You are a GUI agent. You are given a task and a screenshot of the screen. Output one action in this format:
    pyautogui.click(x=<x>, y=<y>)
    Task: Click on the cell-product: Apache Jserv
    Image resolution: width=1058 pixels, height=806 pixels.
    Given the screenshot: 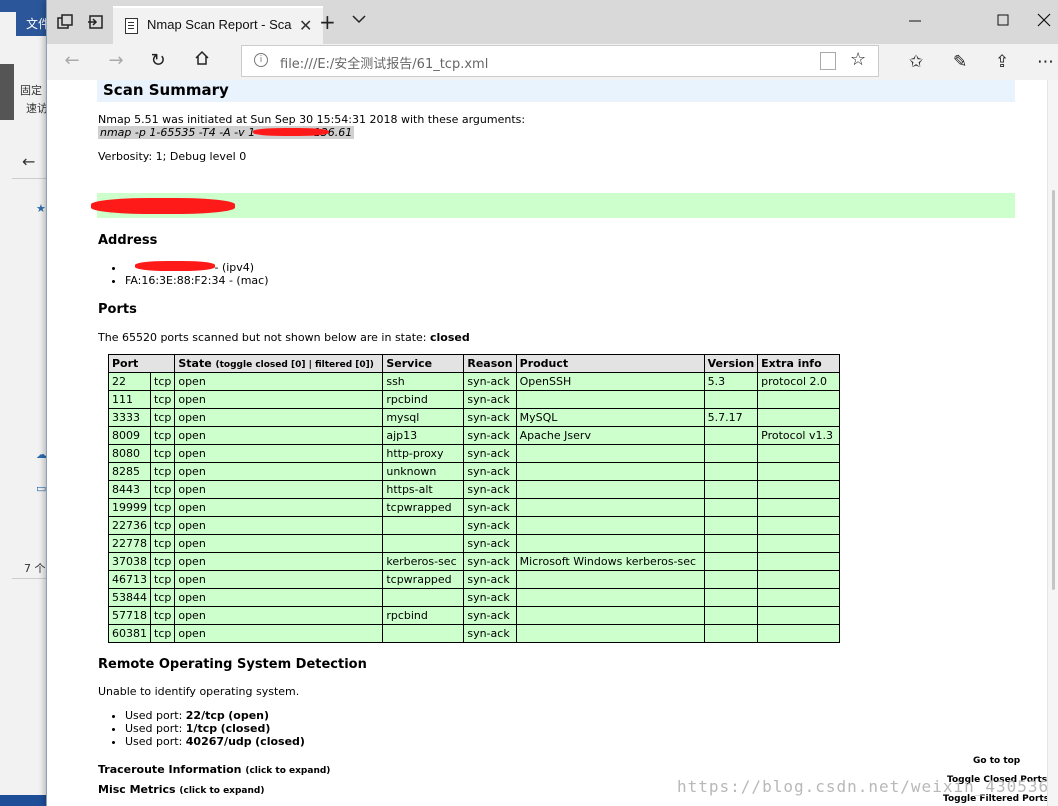 What is the action you would take?
    pyautogui.click(x=610, y=435)
    